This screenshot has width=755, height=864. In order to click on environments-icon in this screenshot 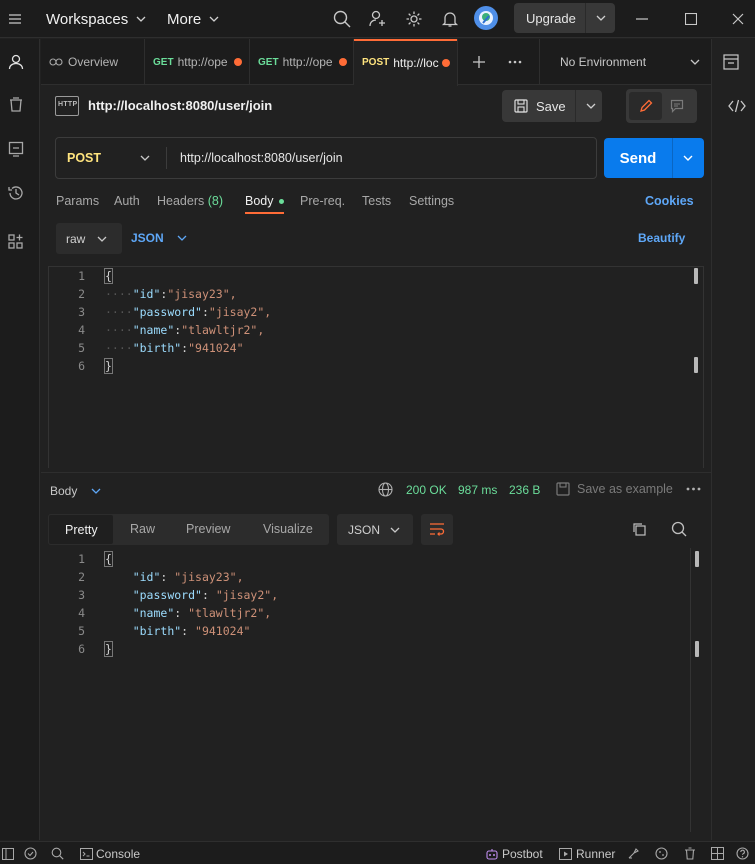, I will do `click(16, 149)`.